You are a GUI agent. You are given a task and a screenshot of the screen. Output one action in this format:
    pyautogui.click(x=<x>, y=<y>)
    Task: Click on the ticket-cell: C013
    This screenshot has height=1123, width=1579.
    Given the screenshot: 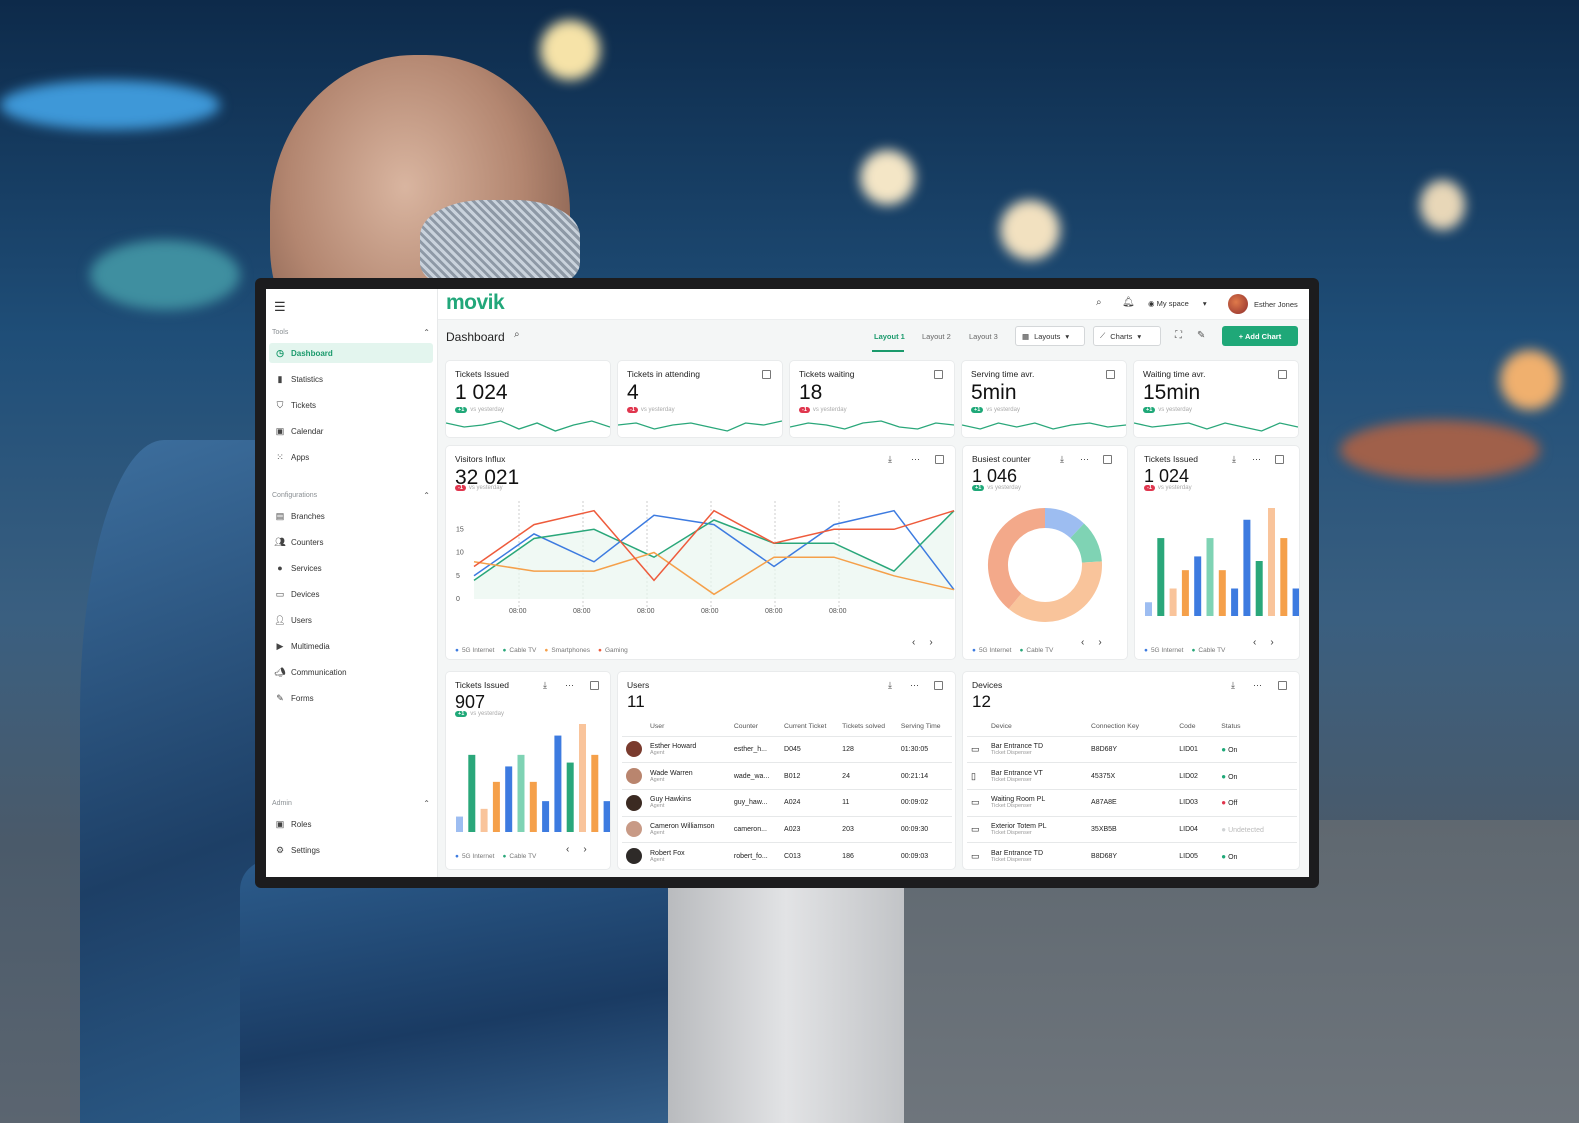 What is the action you would take?
    pyautogui.click(x=809, y=856)
    